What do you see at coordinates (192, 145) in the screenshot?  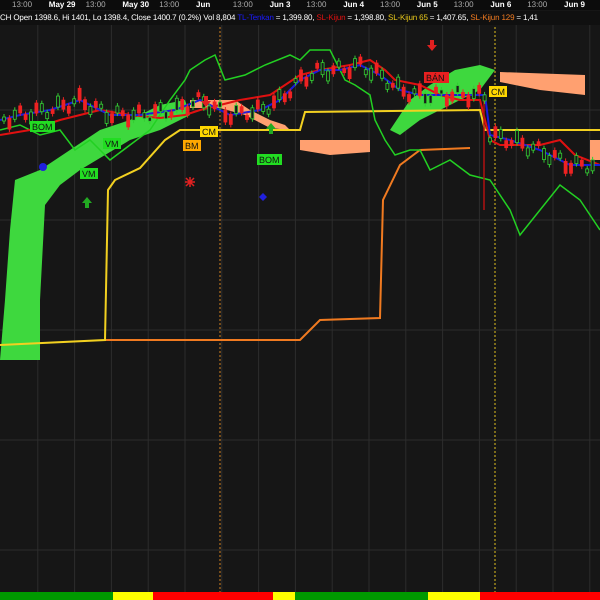 I see `signal-label: BM` at bounding box center [192, 145].